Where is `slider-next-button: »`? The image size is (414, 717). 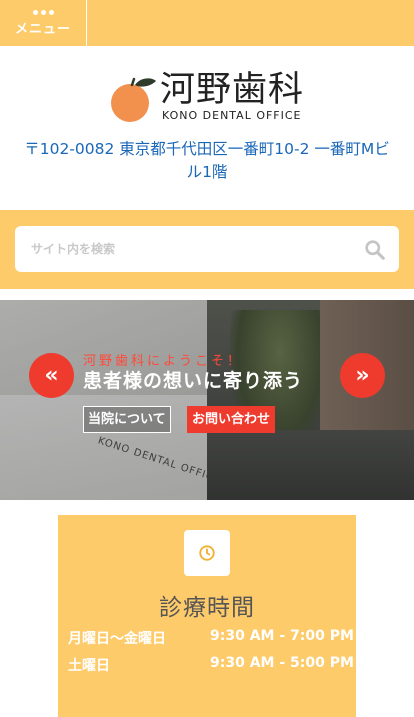
slider-next-button: » is located at coordinates (362, 375).